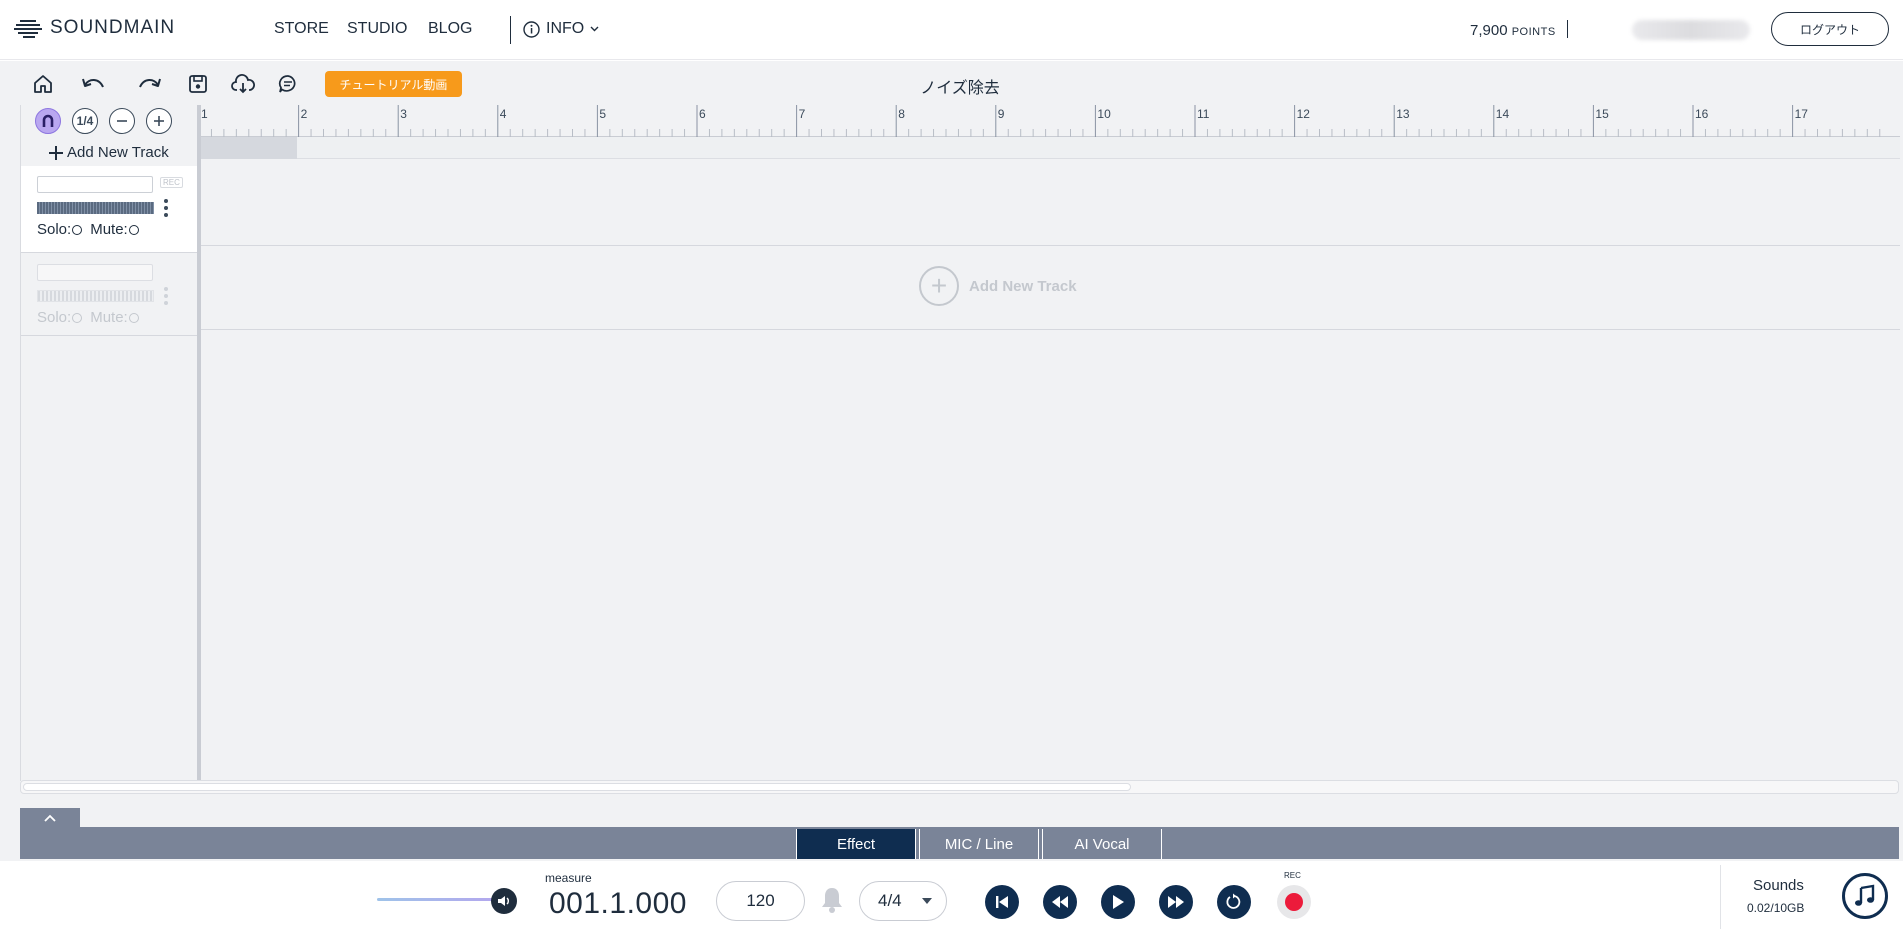 The width and height of the screenshot is (1903, 929). Describe the element at coordinates (200, 443) in the screenshot. I see `playhead` at that location.